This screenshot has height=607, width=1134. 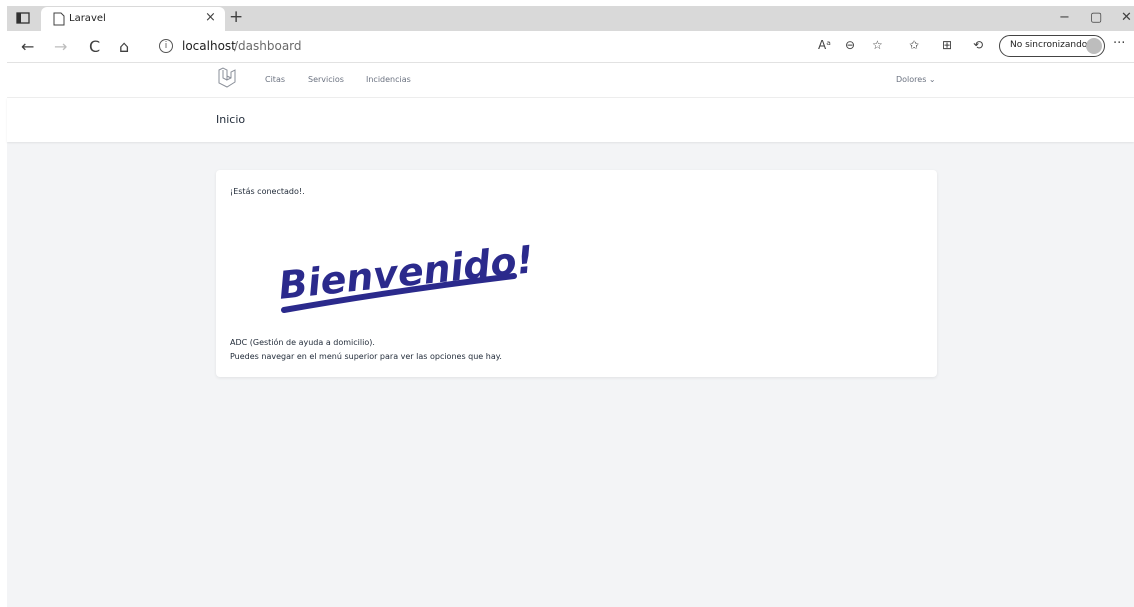 I want to click on read-aloud-icon: Aᵃ, so click(x=824, y=45).